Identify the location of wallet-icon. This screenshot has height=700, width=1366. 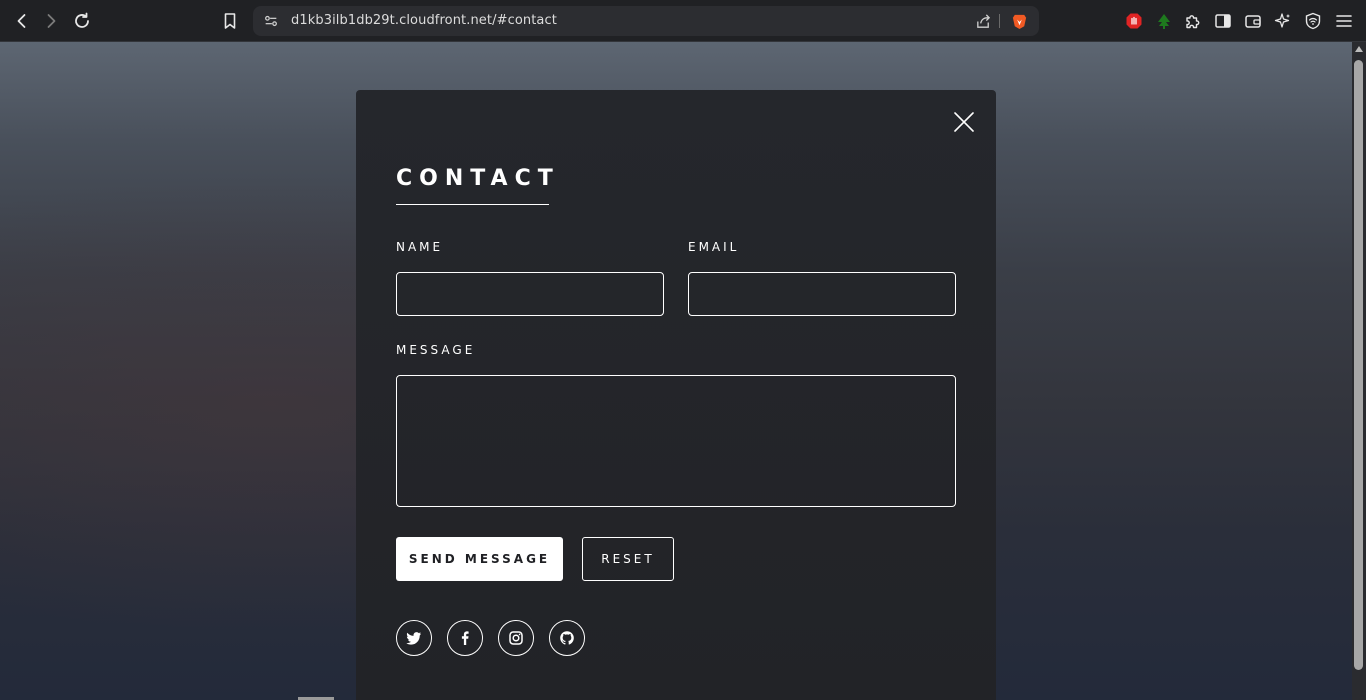
(1253, 21).